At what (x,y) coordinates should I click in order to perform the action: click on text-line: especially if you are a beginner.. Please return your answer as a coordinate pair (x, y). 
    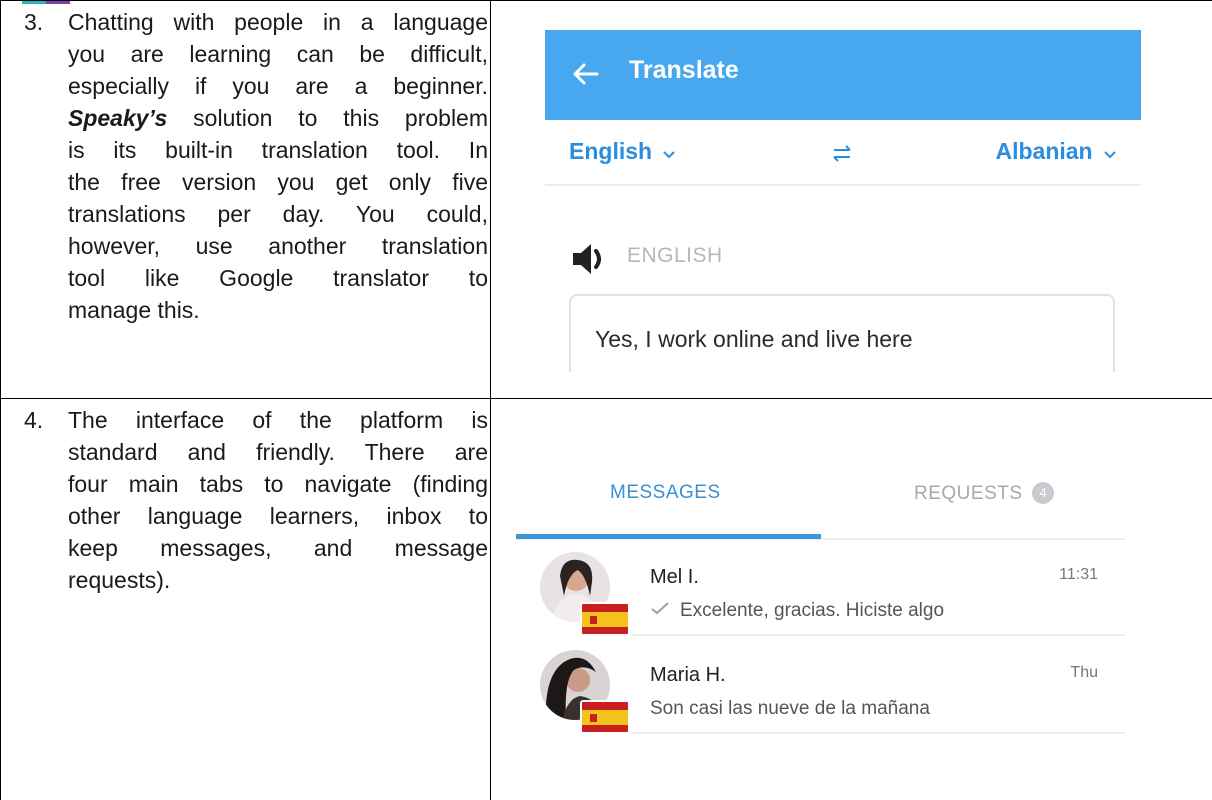
    Looking at the image, I should click on (278, 86).